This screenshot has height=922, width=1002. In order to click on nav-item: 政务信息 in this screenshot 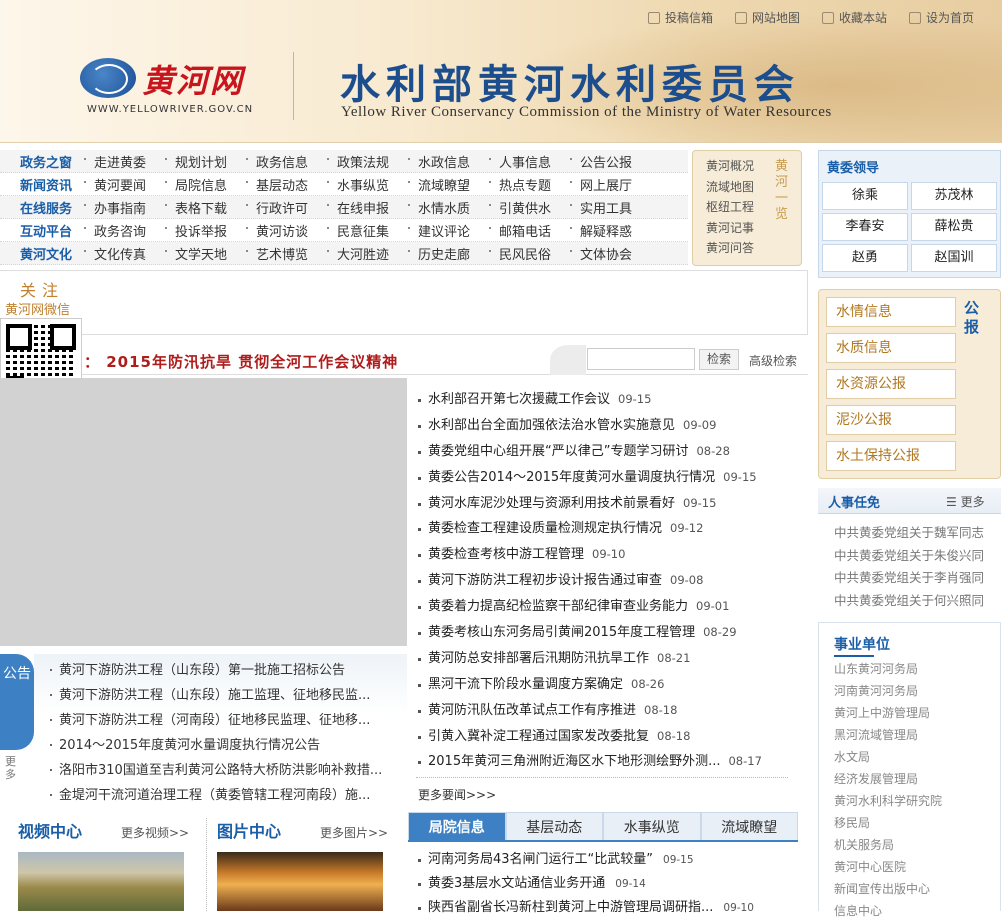, I will do `click(284, 161)`.